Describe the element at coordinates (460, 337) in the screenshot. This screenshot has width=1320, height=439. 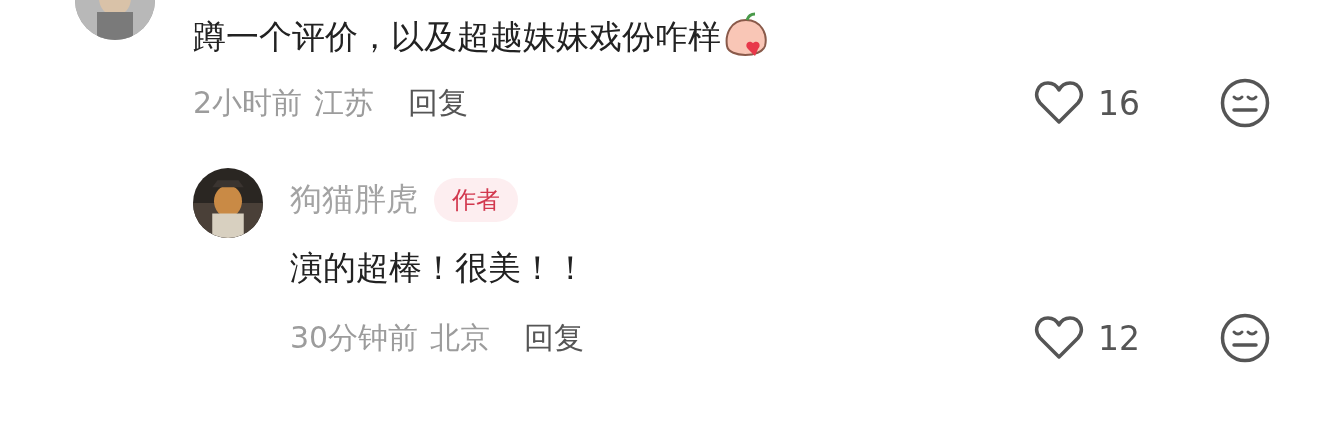
I see `location: 北京` at that location.